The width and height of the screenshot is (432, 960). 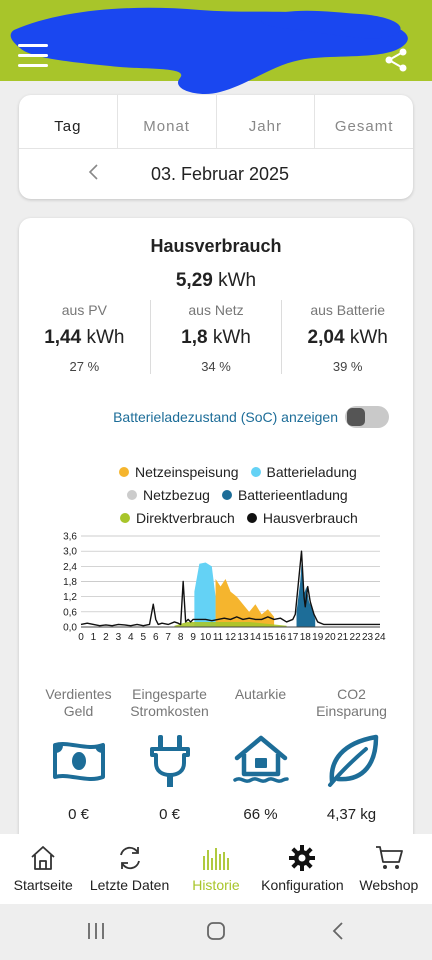 I want to click on chevron-left-icon, so click(x=94, y=172).